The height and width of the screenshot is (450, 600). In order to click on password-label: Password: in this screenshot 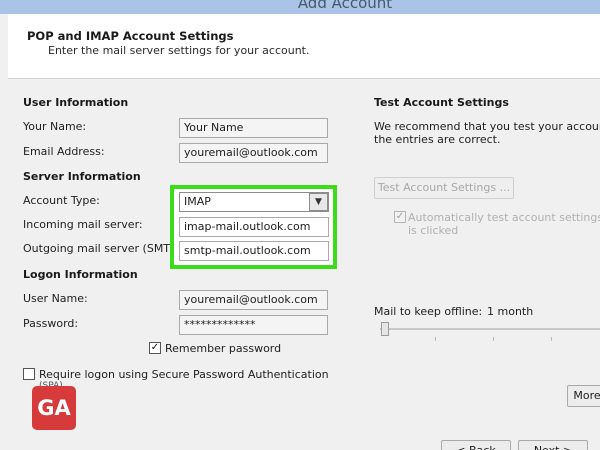, I will do `click(51, 323)`.